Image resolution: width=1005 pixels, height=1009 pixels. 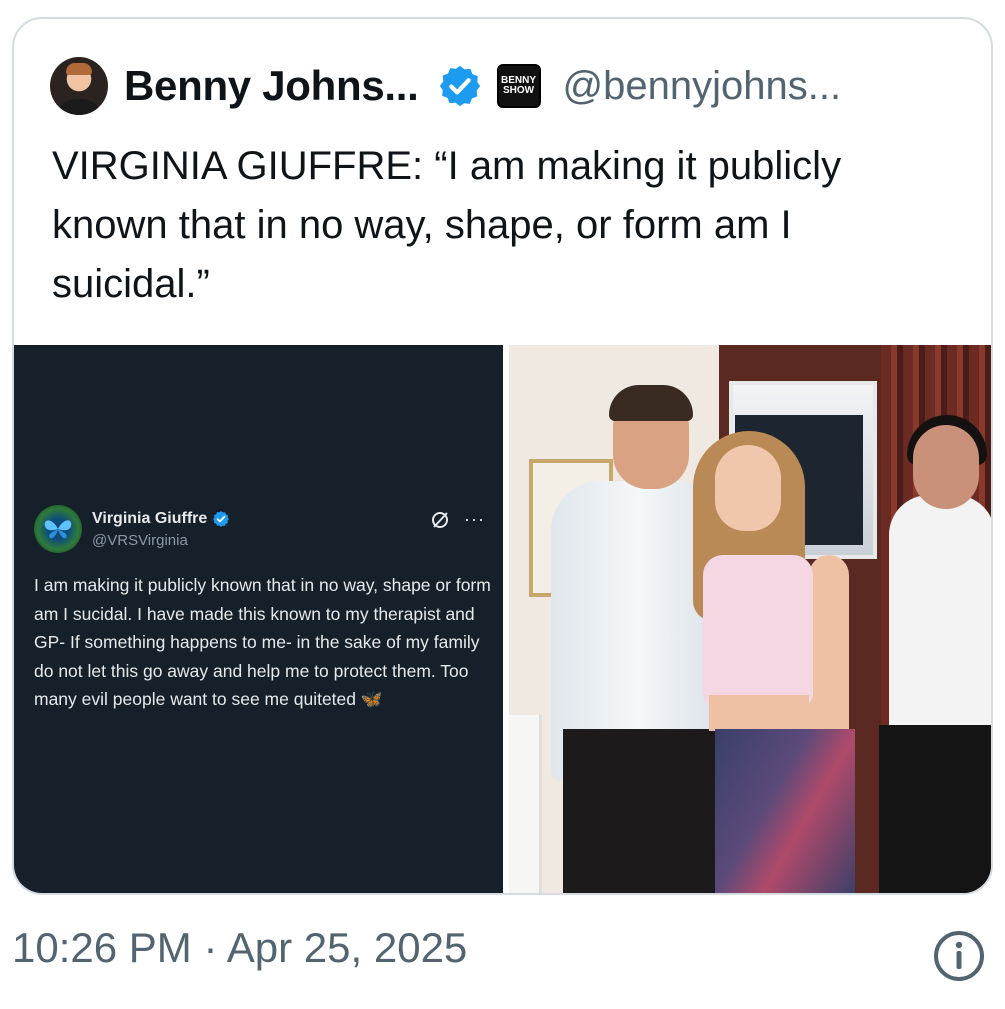 What do you see at coordinates (940, 620) in the screenshot?
I see `photo-person-right-body` at bounding box center [940, 620].